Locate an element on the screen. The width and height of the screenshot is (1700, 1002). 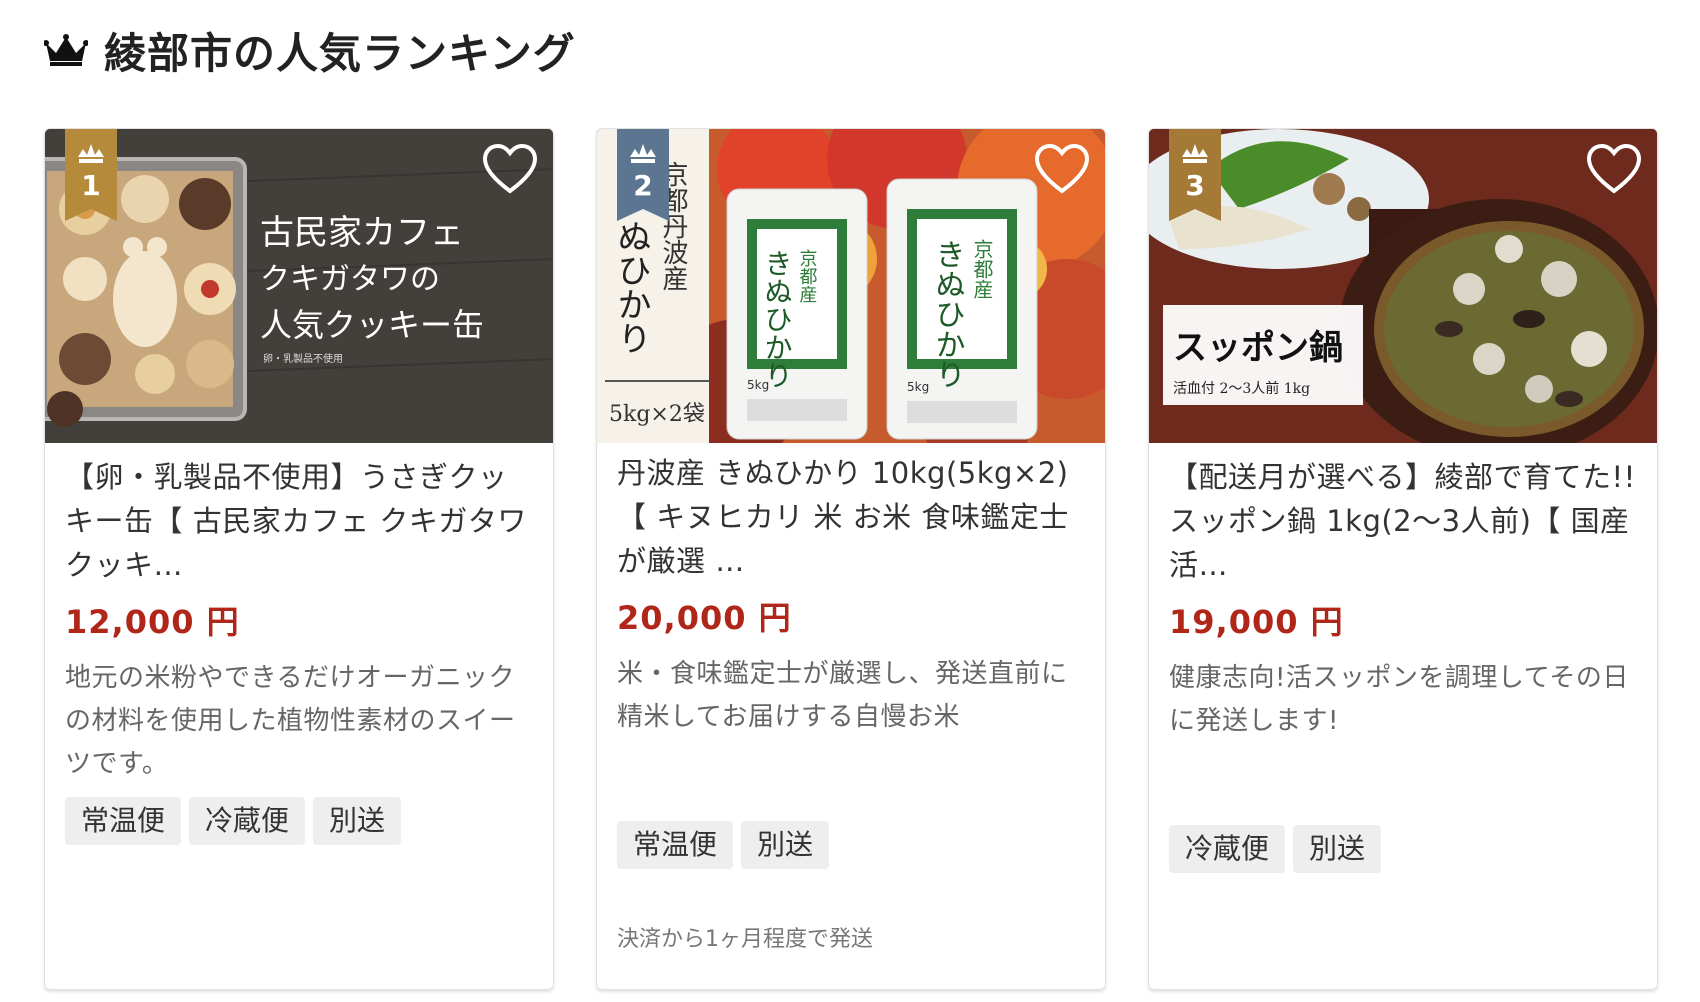
shipping-note: 決済から1ヶ月程度で発送 is located at coordinates (745, 939).